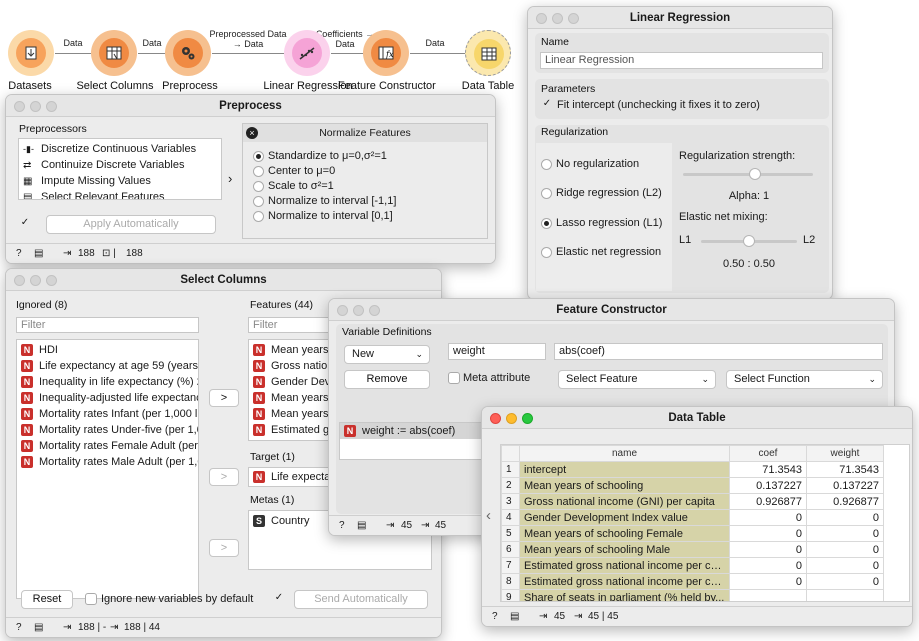 Image resolution: width=919 pixels, height=641 pixels. Describe the element at coordinates (87, 181) in the screenshot. I see `list-item: ▦ Impute Missing Values` at that location.